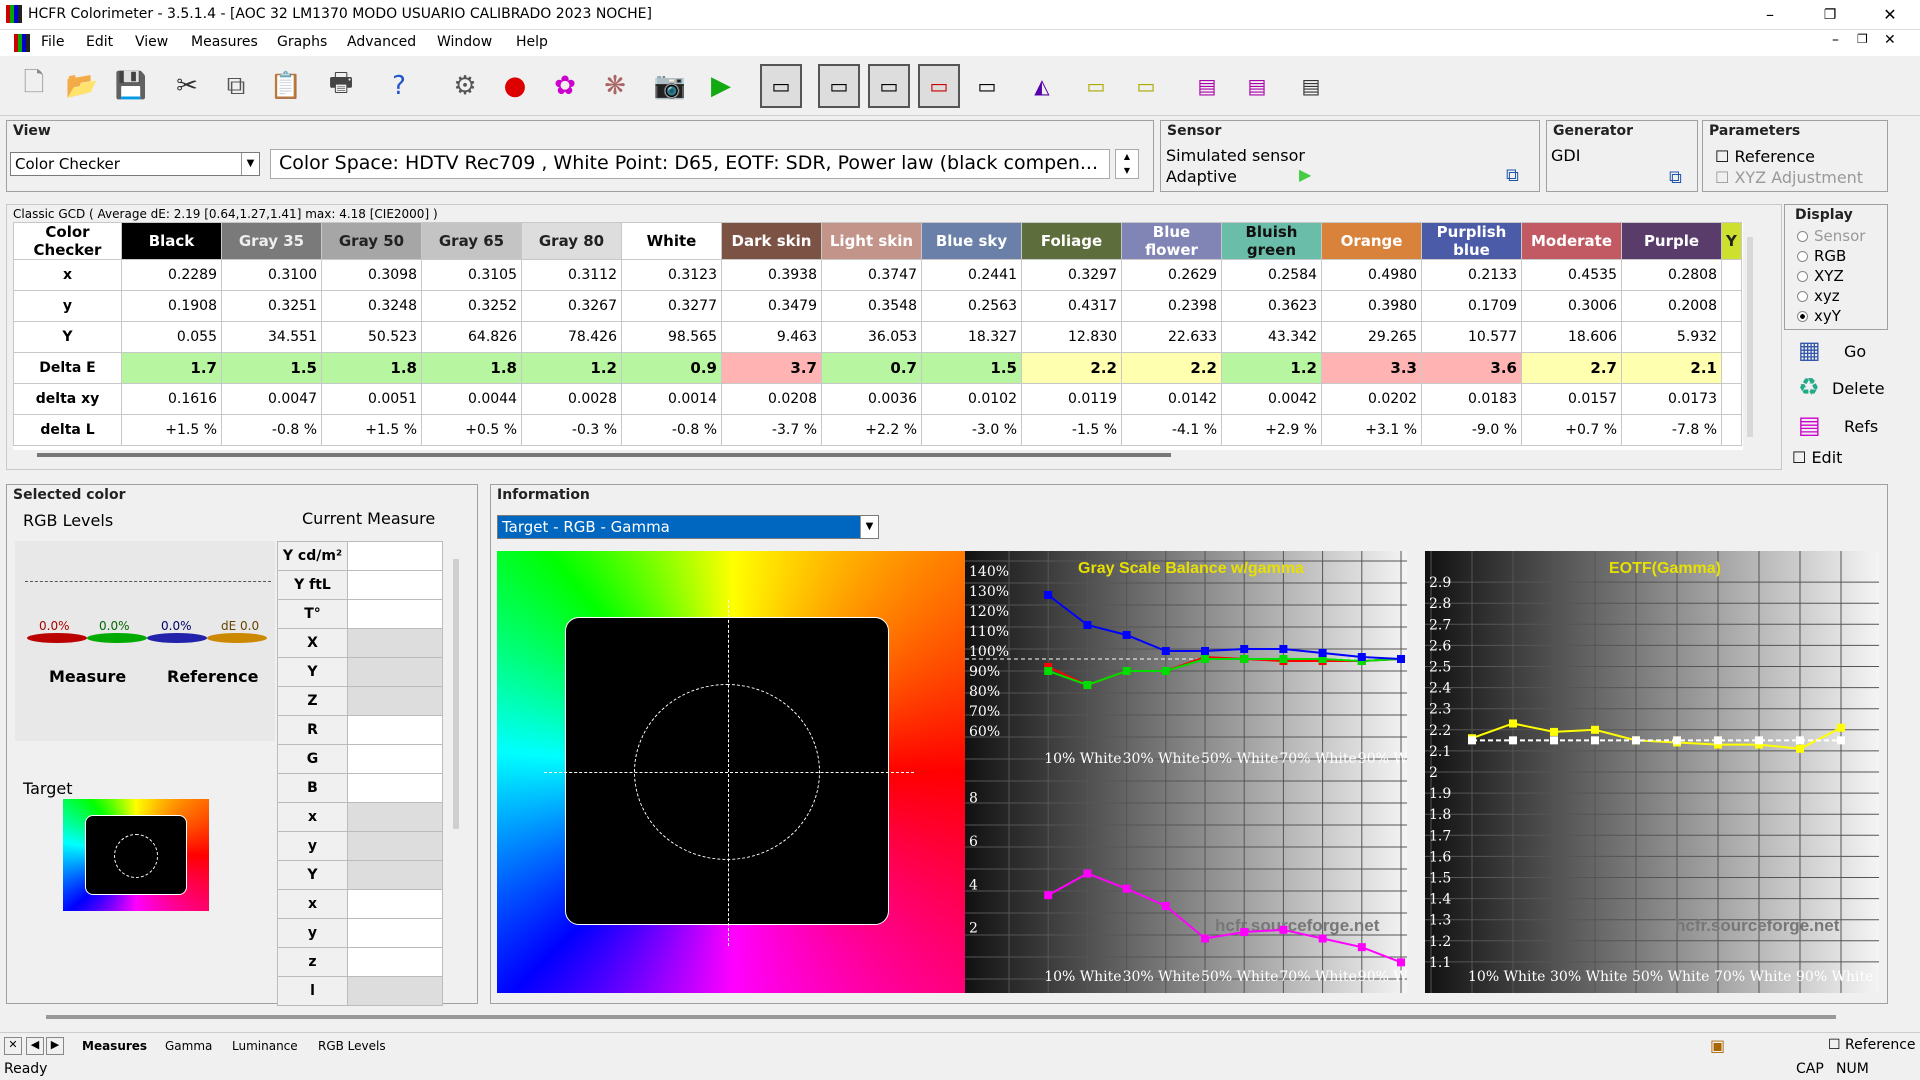 The height and width of the screenshot is (1080, 1920). I want to click on grid-cell: 0.3100, so click(271, 275).